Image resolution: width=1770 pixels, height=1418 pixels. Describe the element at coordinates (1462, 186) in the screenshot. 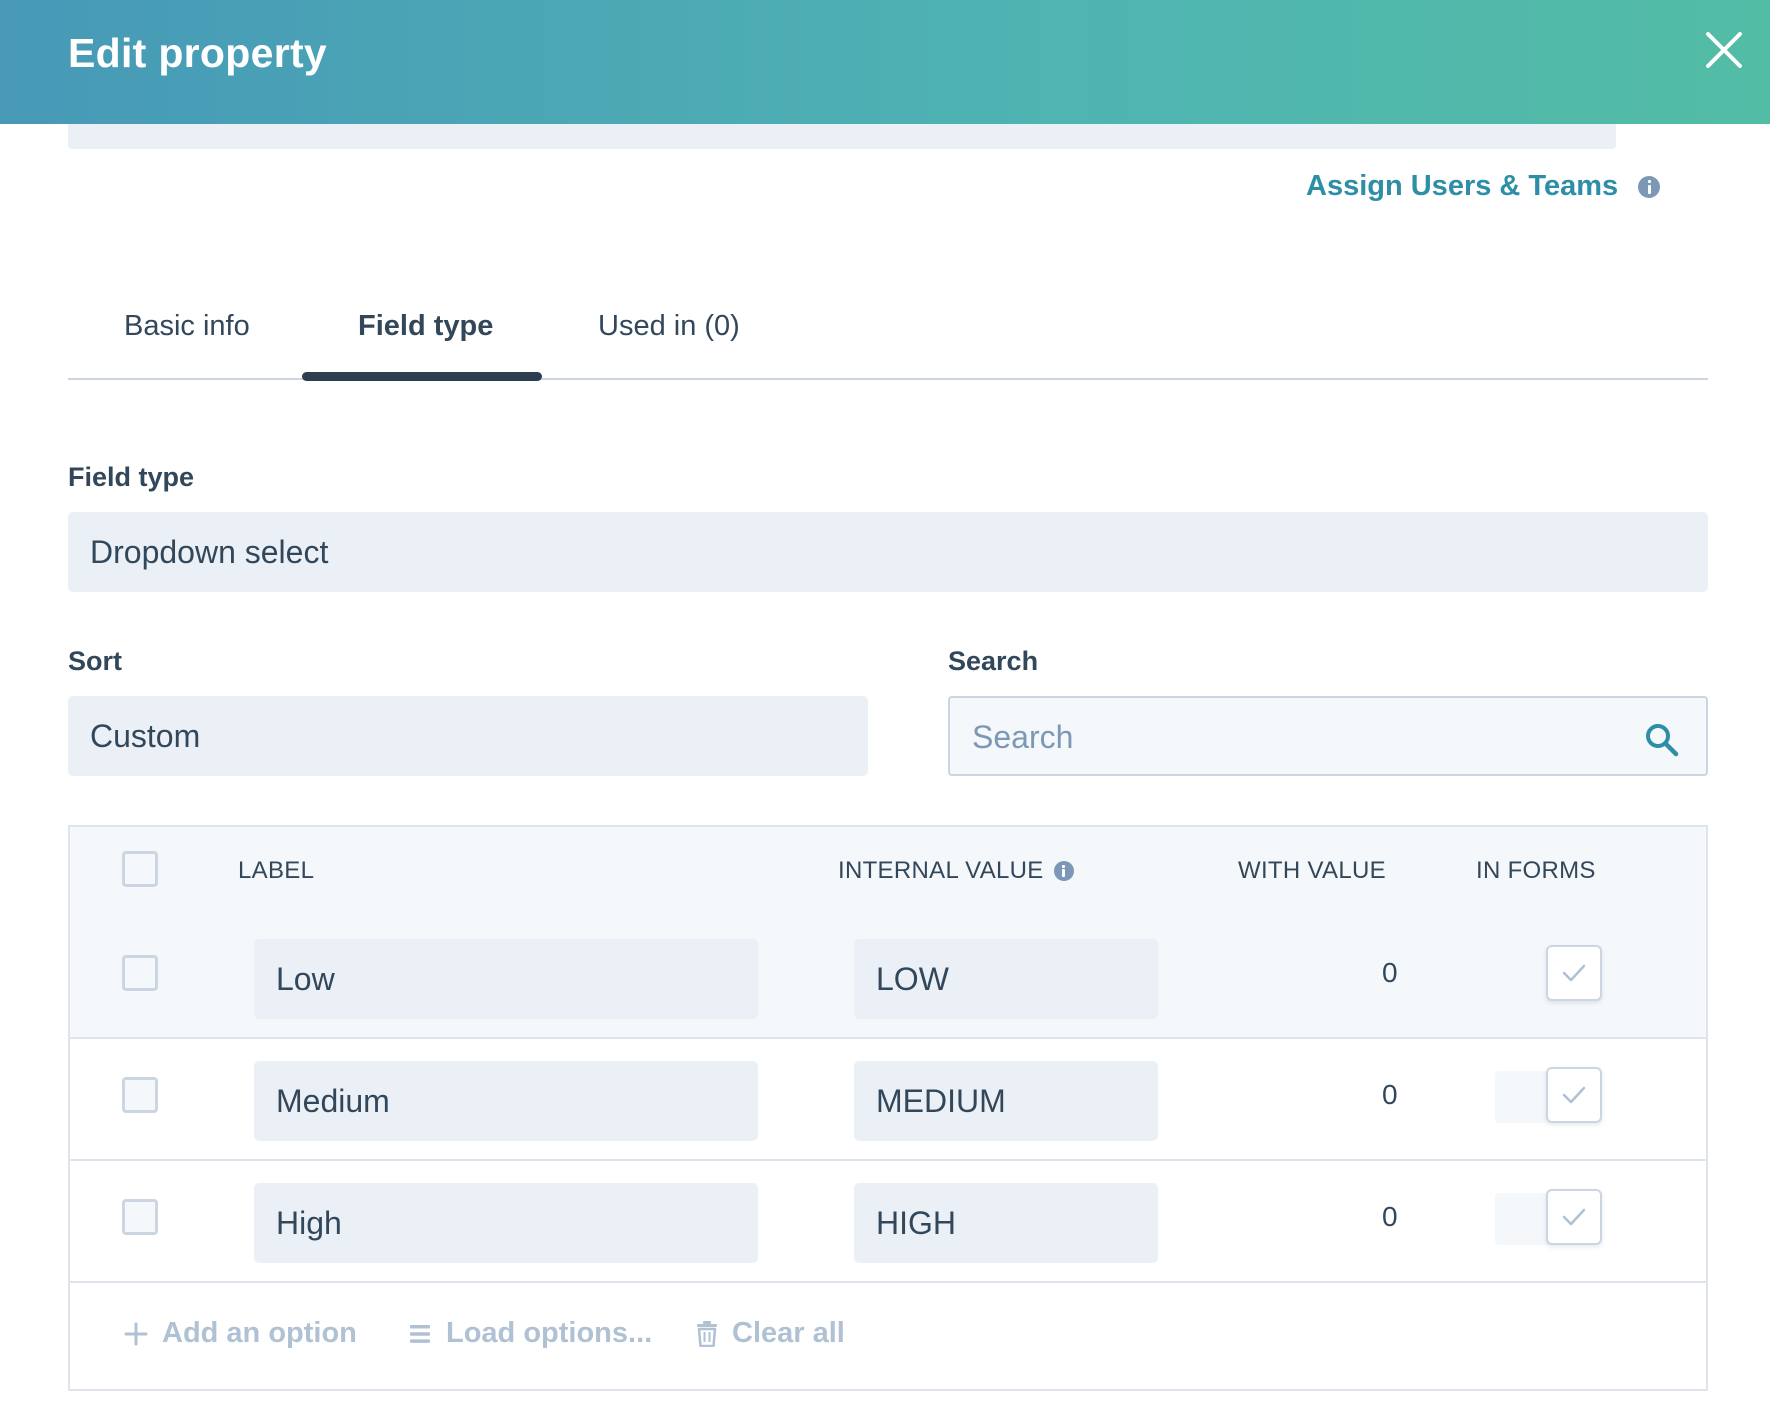

I see `assign-link-label: Assign Users & Teams` at that location.